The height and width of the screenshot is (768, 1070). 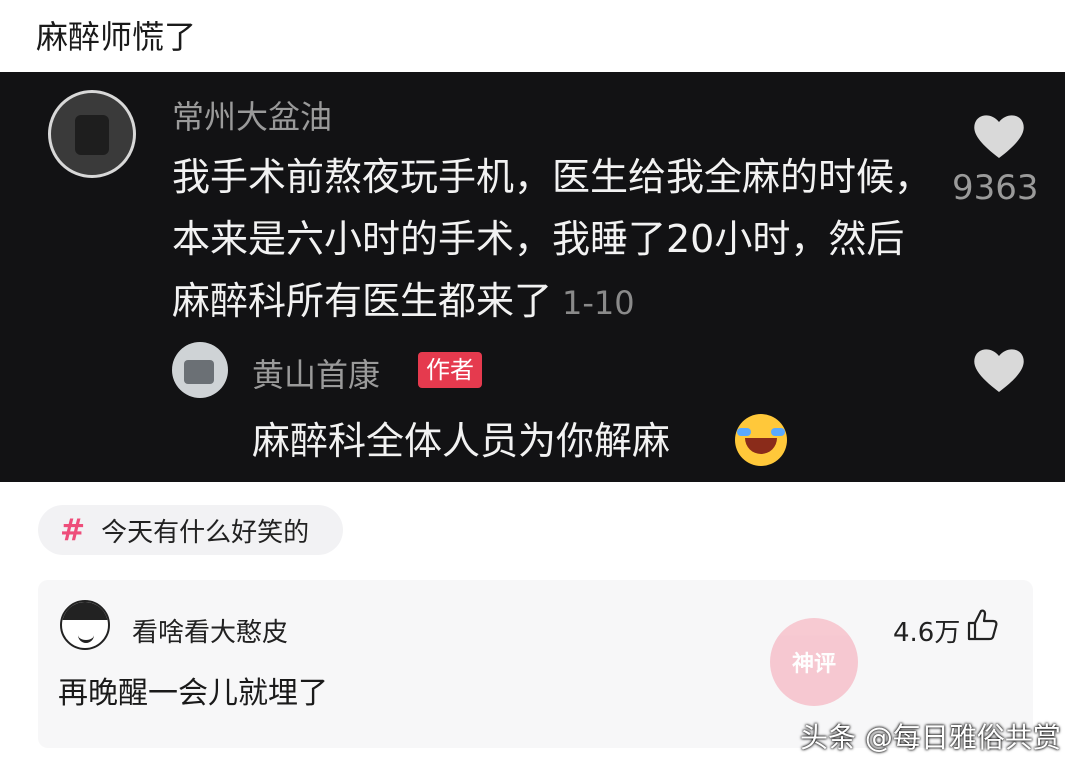 What do you see at coordinates (995, 188) in the screenshot?
I see `like-count: 9363` at bounding box center [995, 188].